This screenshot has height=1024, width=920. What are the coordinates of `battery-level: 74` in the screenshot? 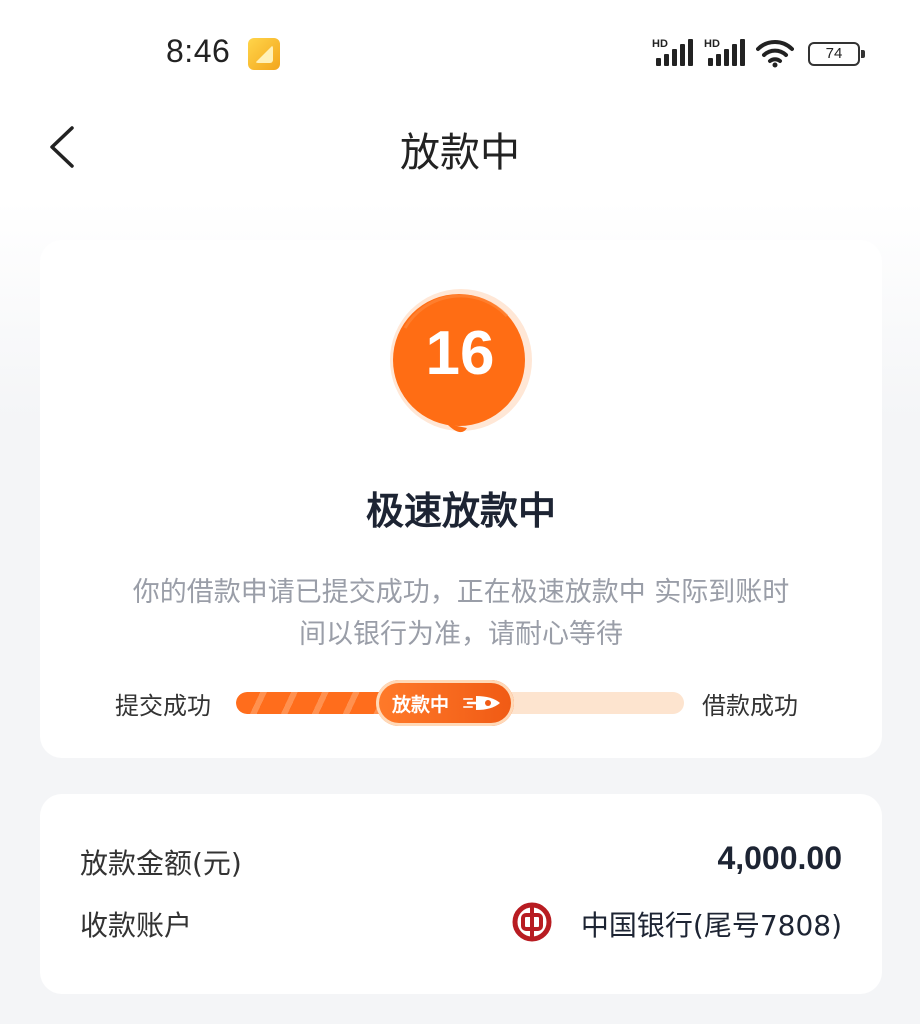 It's located at (834, 53).